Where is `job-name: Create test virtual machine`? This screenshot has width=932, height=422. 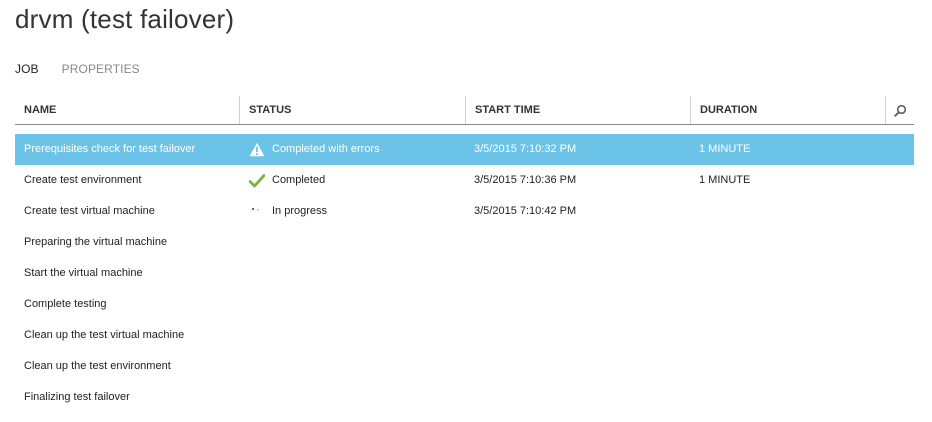
job-name: Create test virtual machine is located at coordinates (89, 211).